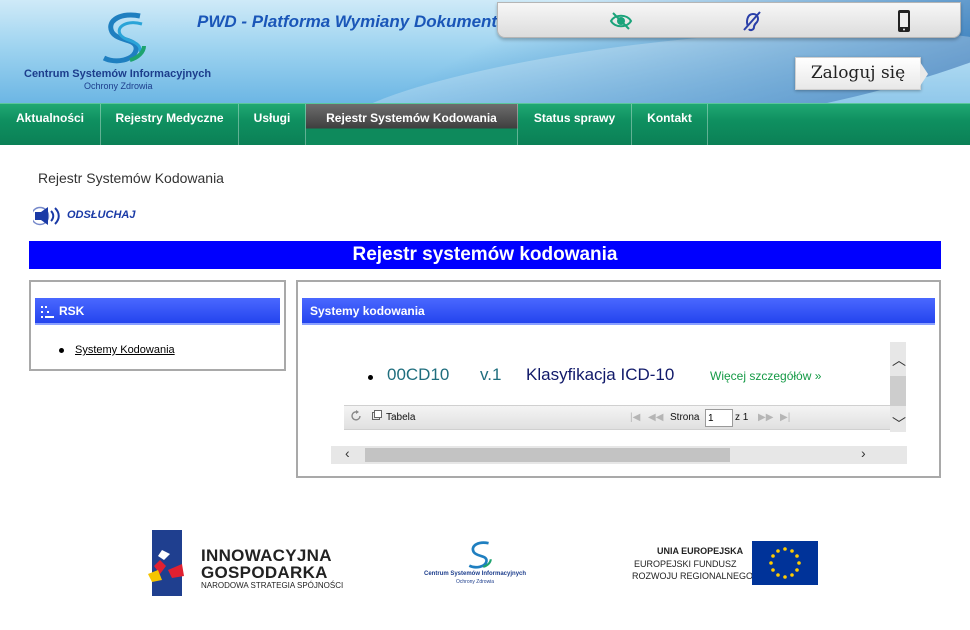 The image size is (970, 630). I want to click on nav-item-uslugi: Usługi, so click(272, 124).